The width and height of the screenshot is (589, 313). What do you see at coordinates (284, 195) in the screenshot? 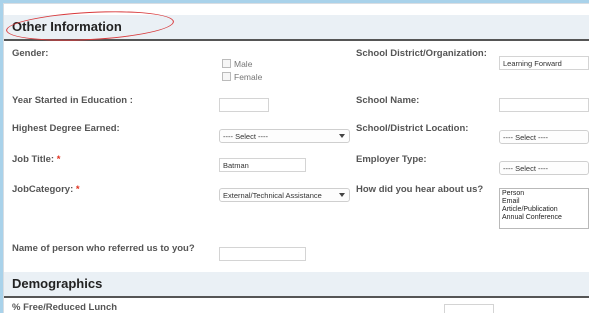
I see `job-category-select: External/Technical Assistance` at bounding box center [284, 195].